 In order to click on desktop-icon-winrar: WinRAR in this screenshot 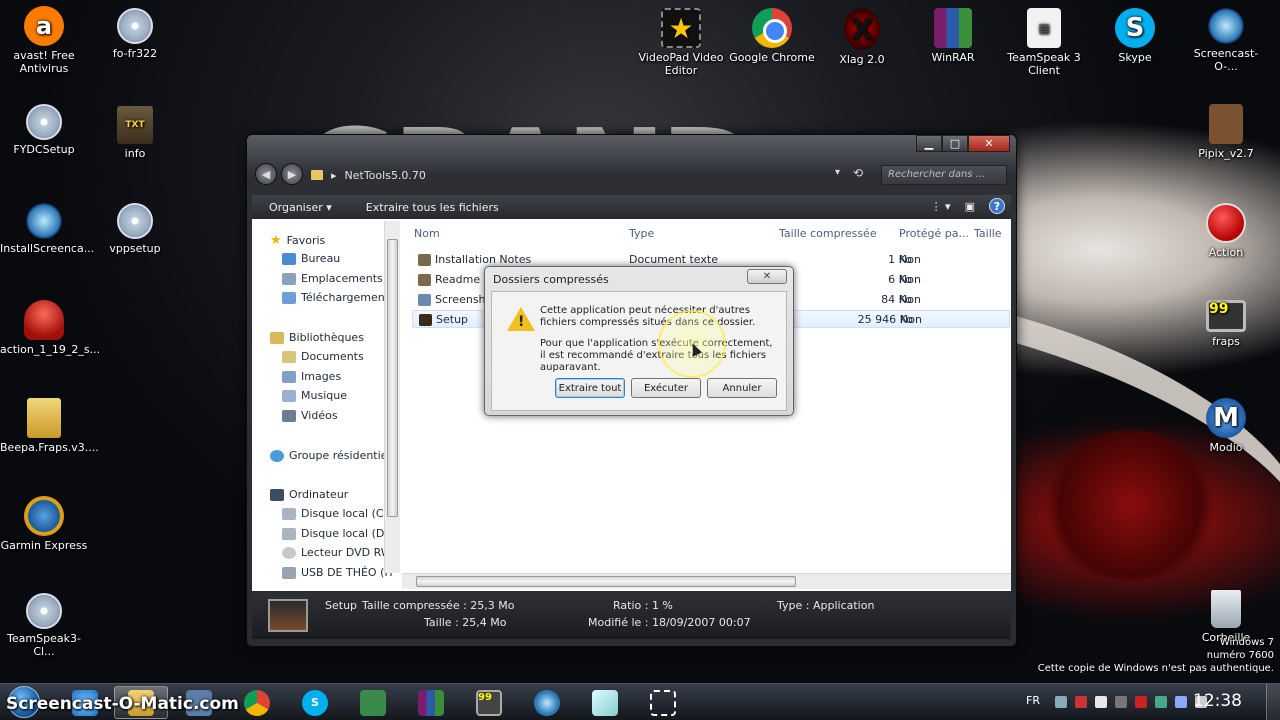, I will do `click(953, 36)`.